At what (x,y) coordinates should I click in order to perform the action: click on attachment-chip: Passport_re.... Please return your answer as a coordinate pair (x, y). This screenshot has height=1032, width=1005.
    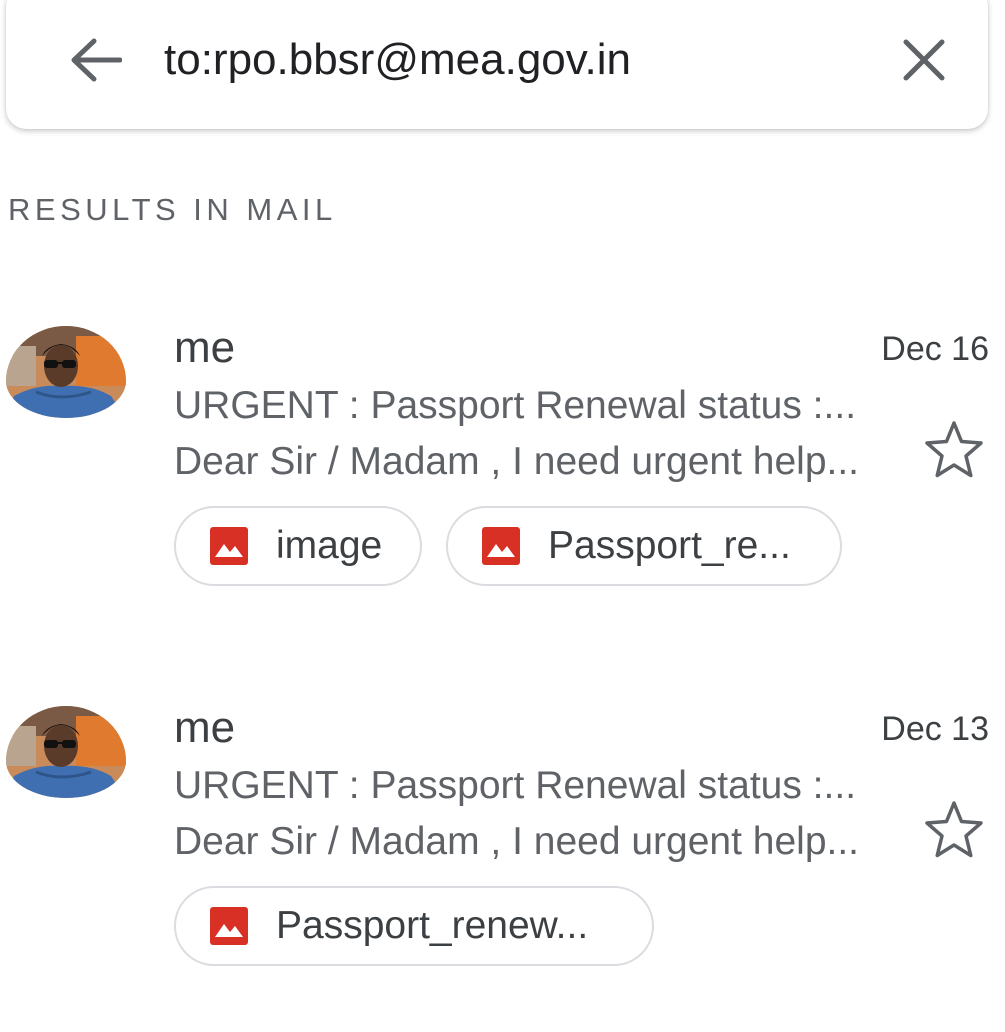
    Looking at the image, I should click on (644, 546).